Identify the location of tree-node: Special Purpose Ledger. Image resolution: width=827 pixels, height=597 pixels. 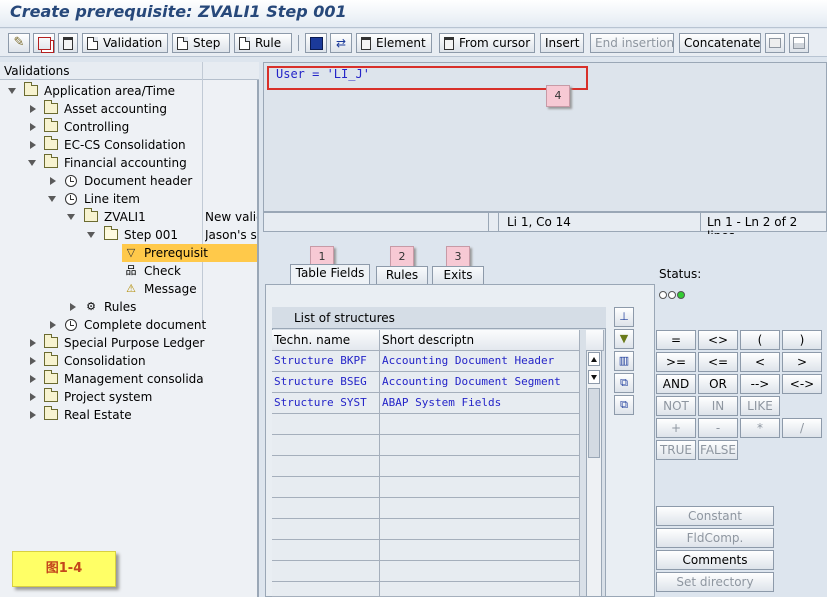
(128, 343).